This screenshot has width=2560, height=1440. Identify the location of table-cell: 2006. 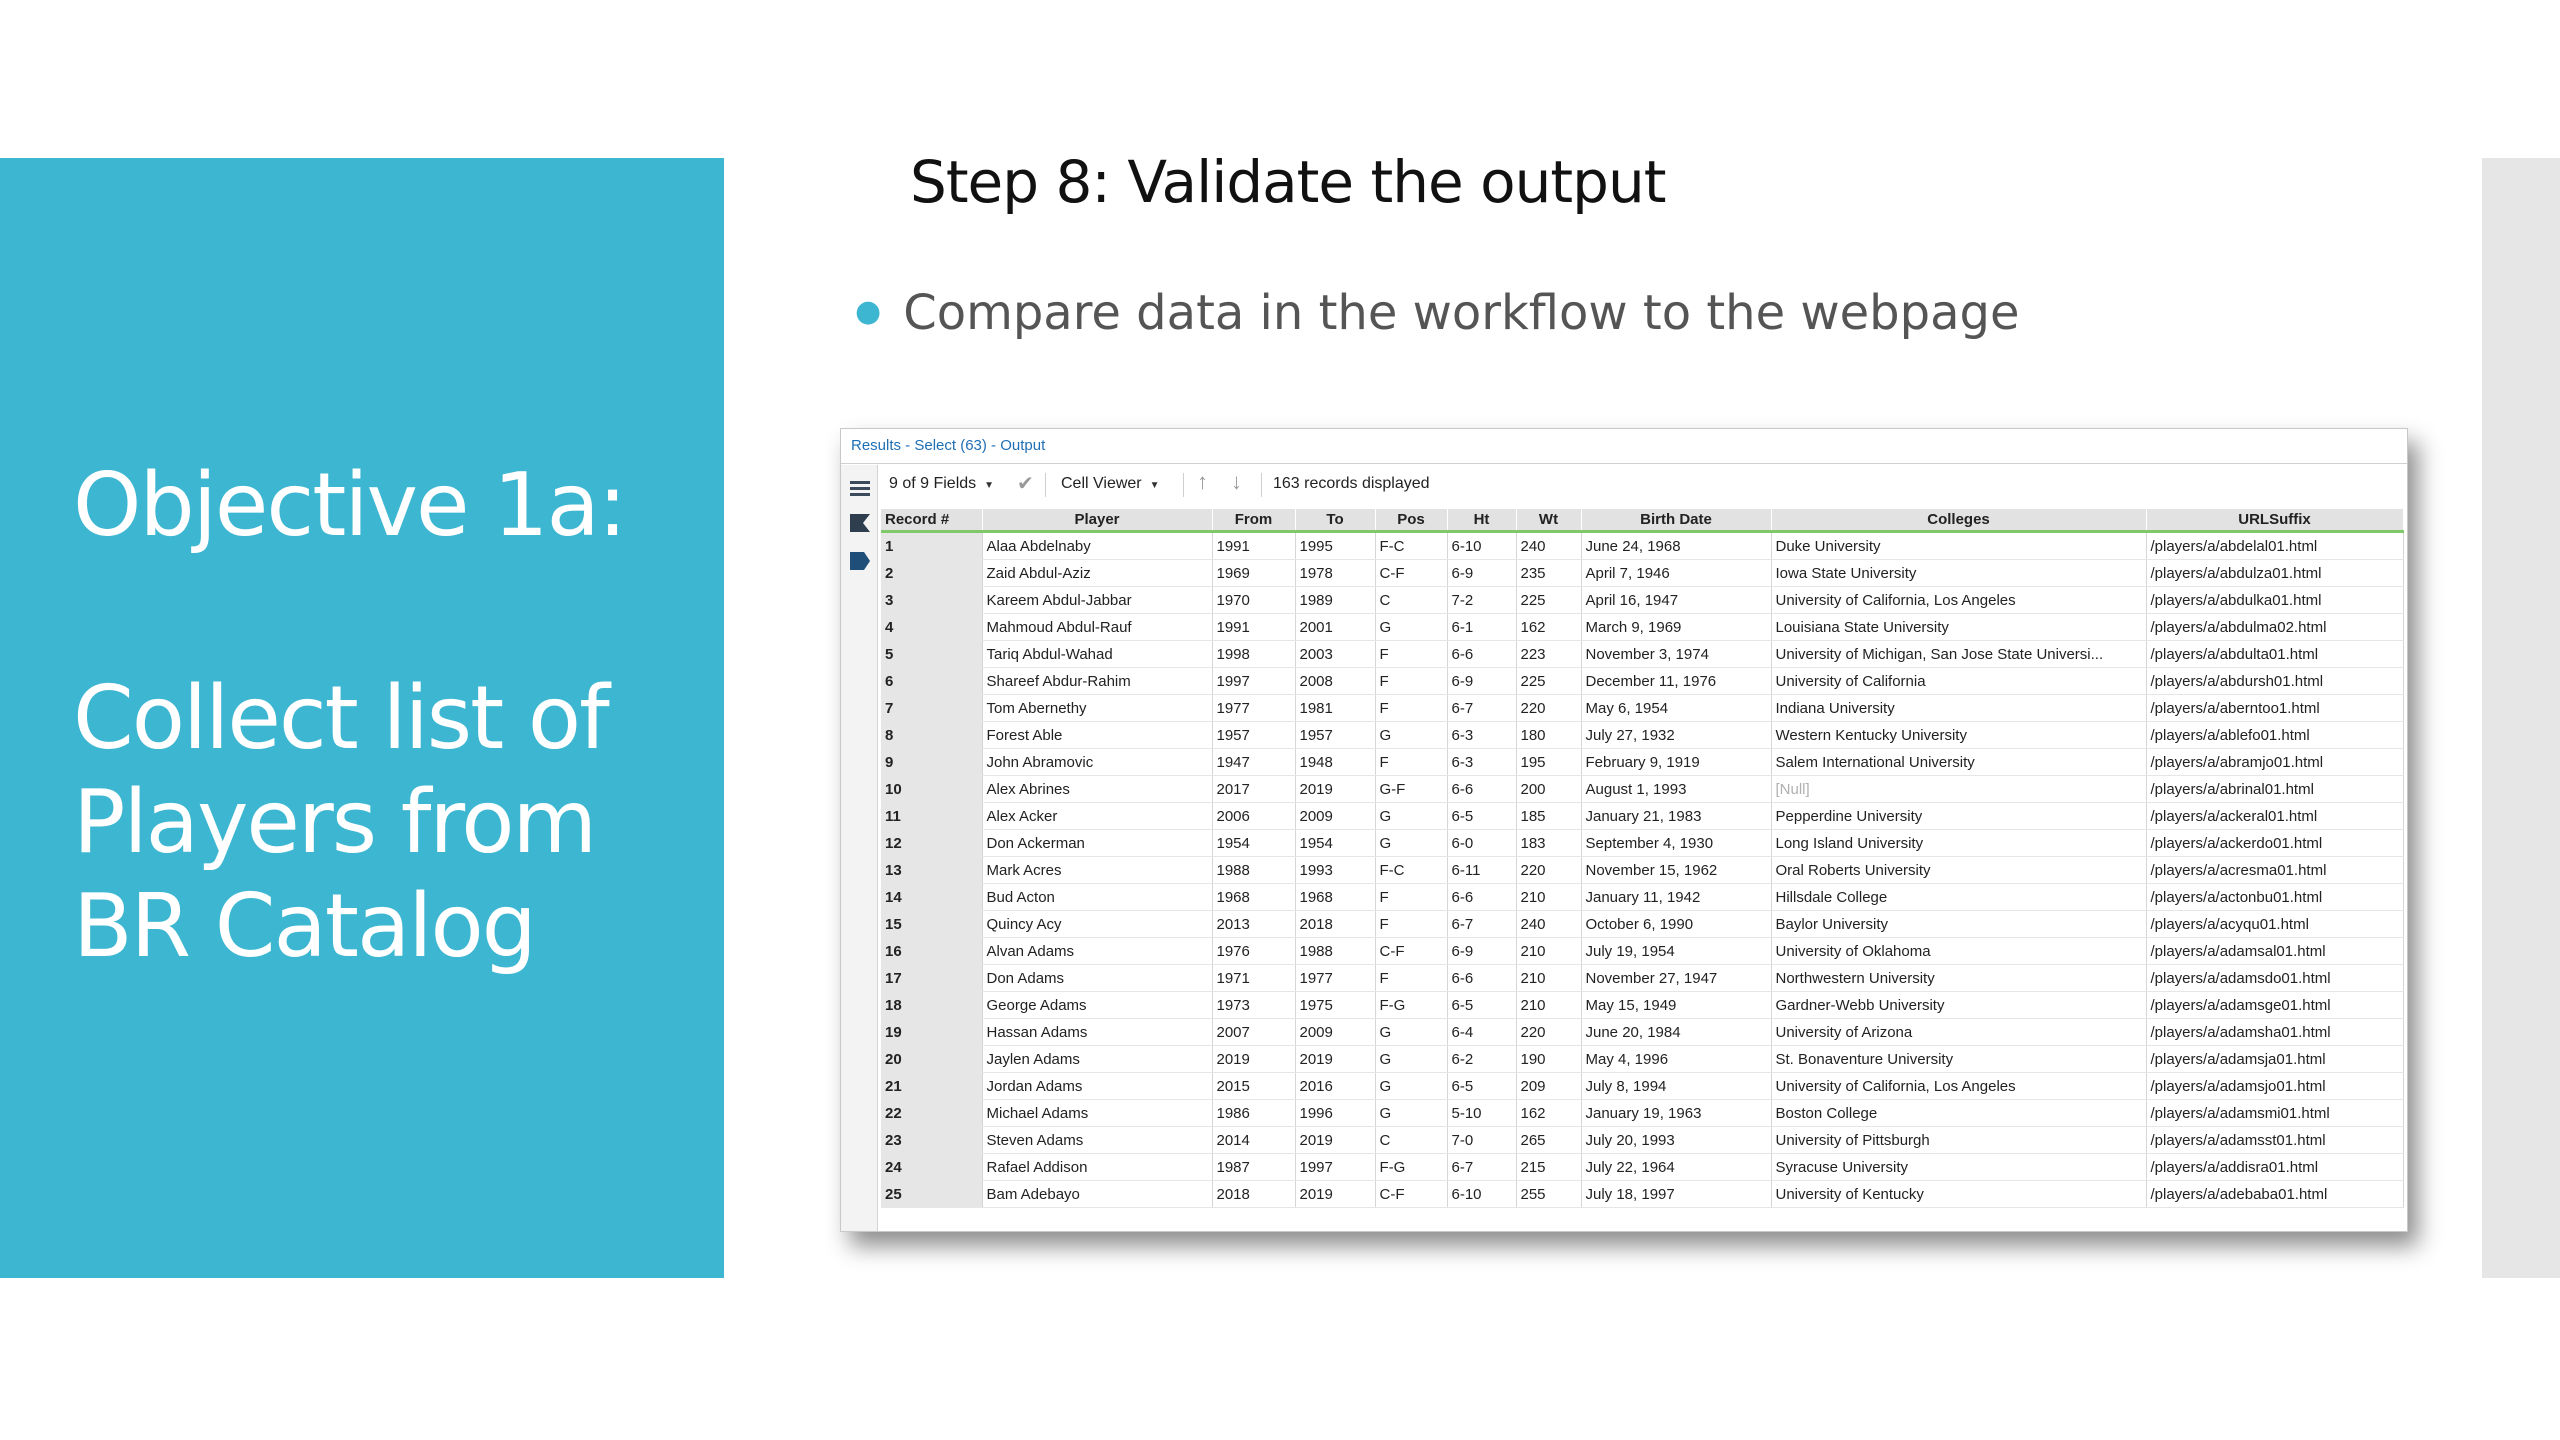
(1254, 816).